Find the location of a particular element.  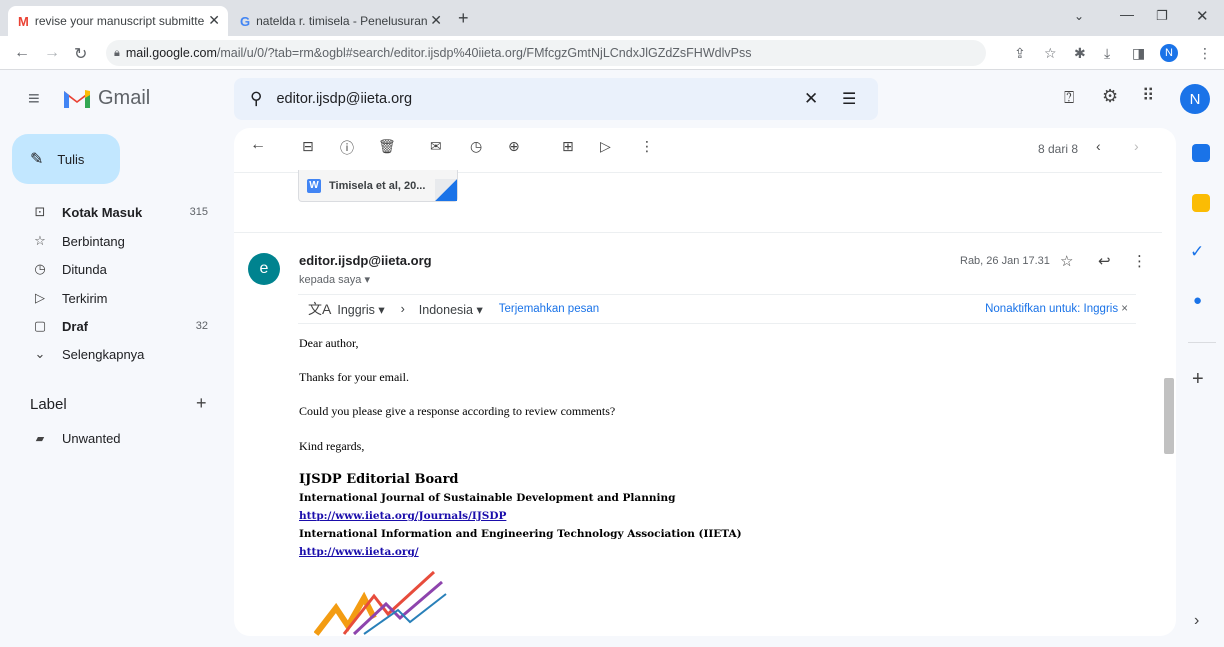

sidebar-item-inbox: ⊡ Kotak Masuk 315 is located at coordinates (125, 212).